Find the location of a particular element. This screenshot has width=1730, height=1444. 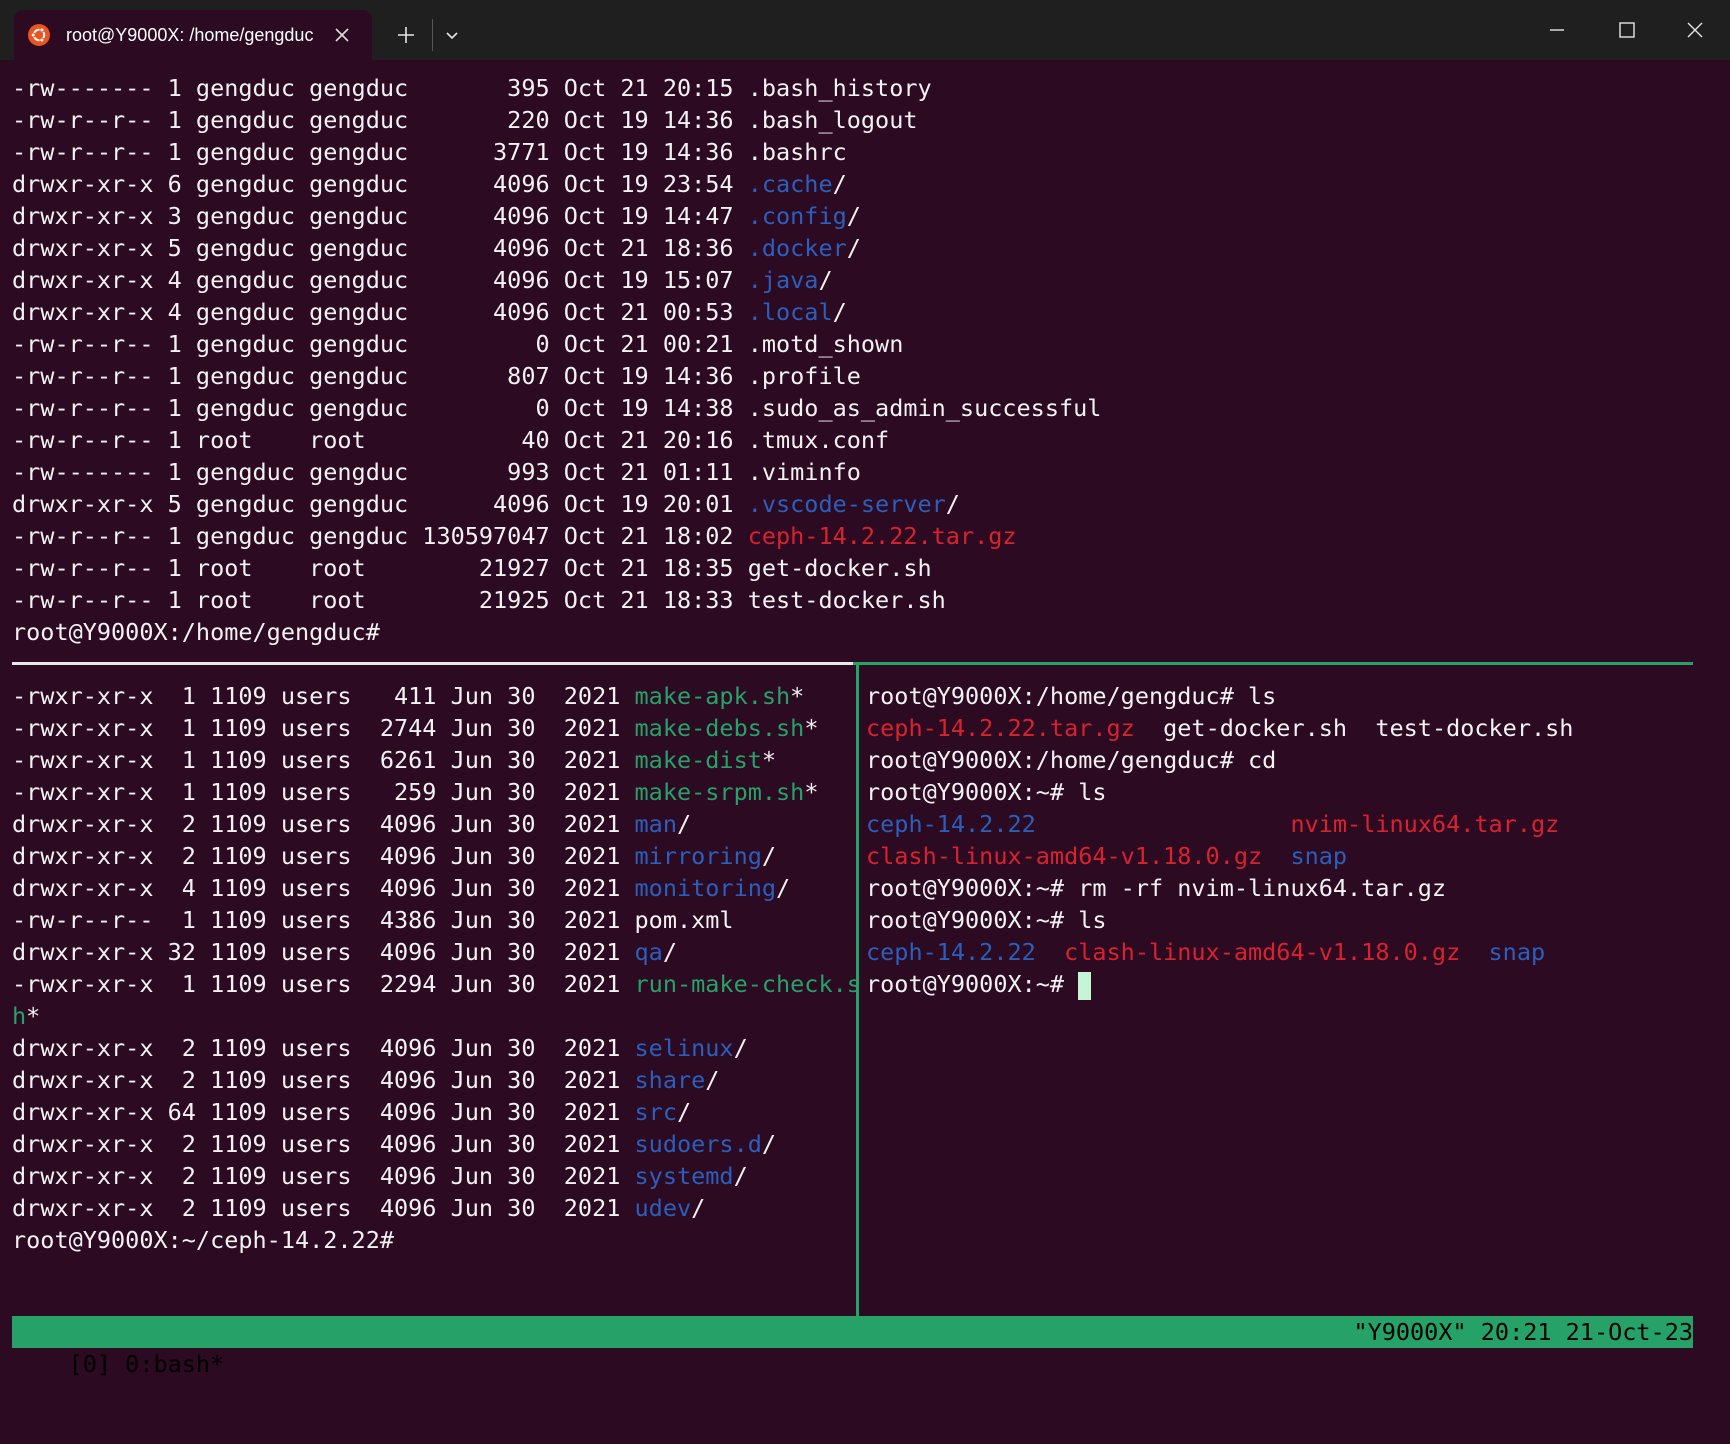

terminal-text: man is located at coordinates (655, 824).